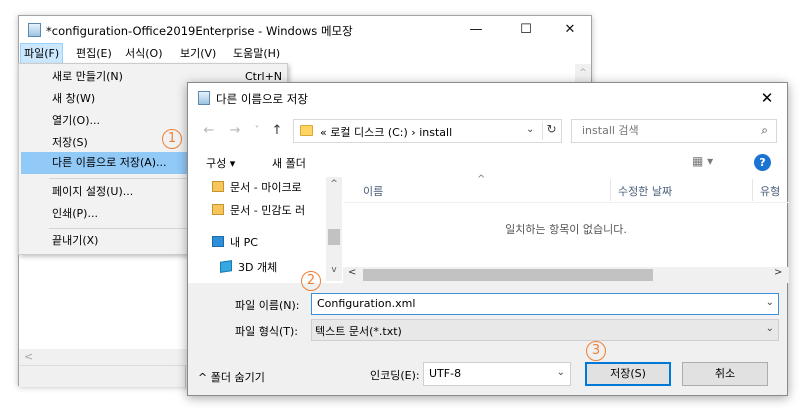 The width and height of the screenshot is (800, 416). What do you see at coordinates (70, 142) in the screenshot?
I see `menu-item-label: 저장(S)` at bounding box center [70, 142].